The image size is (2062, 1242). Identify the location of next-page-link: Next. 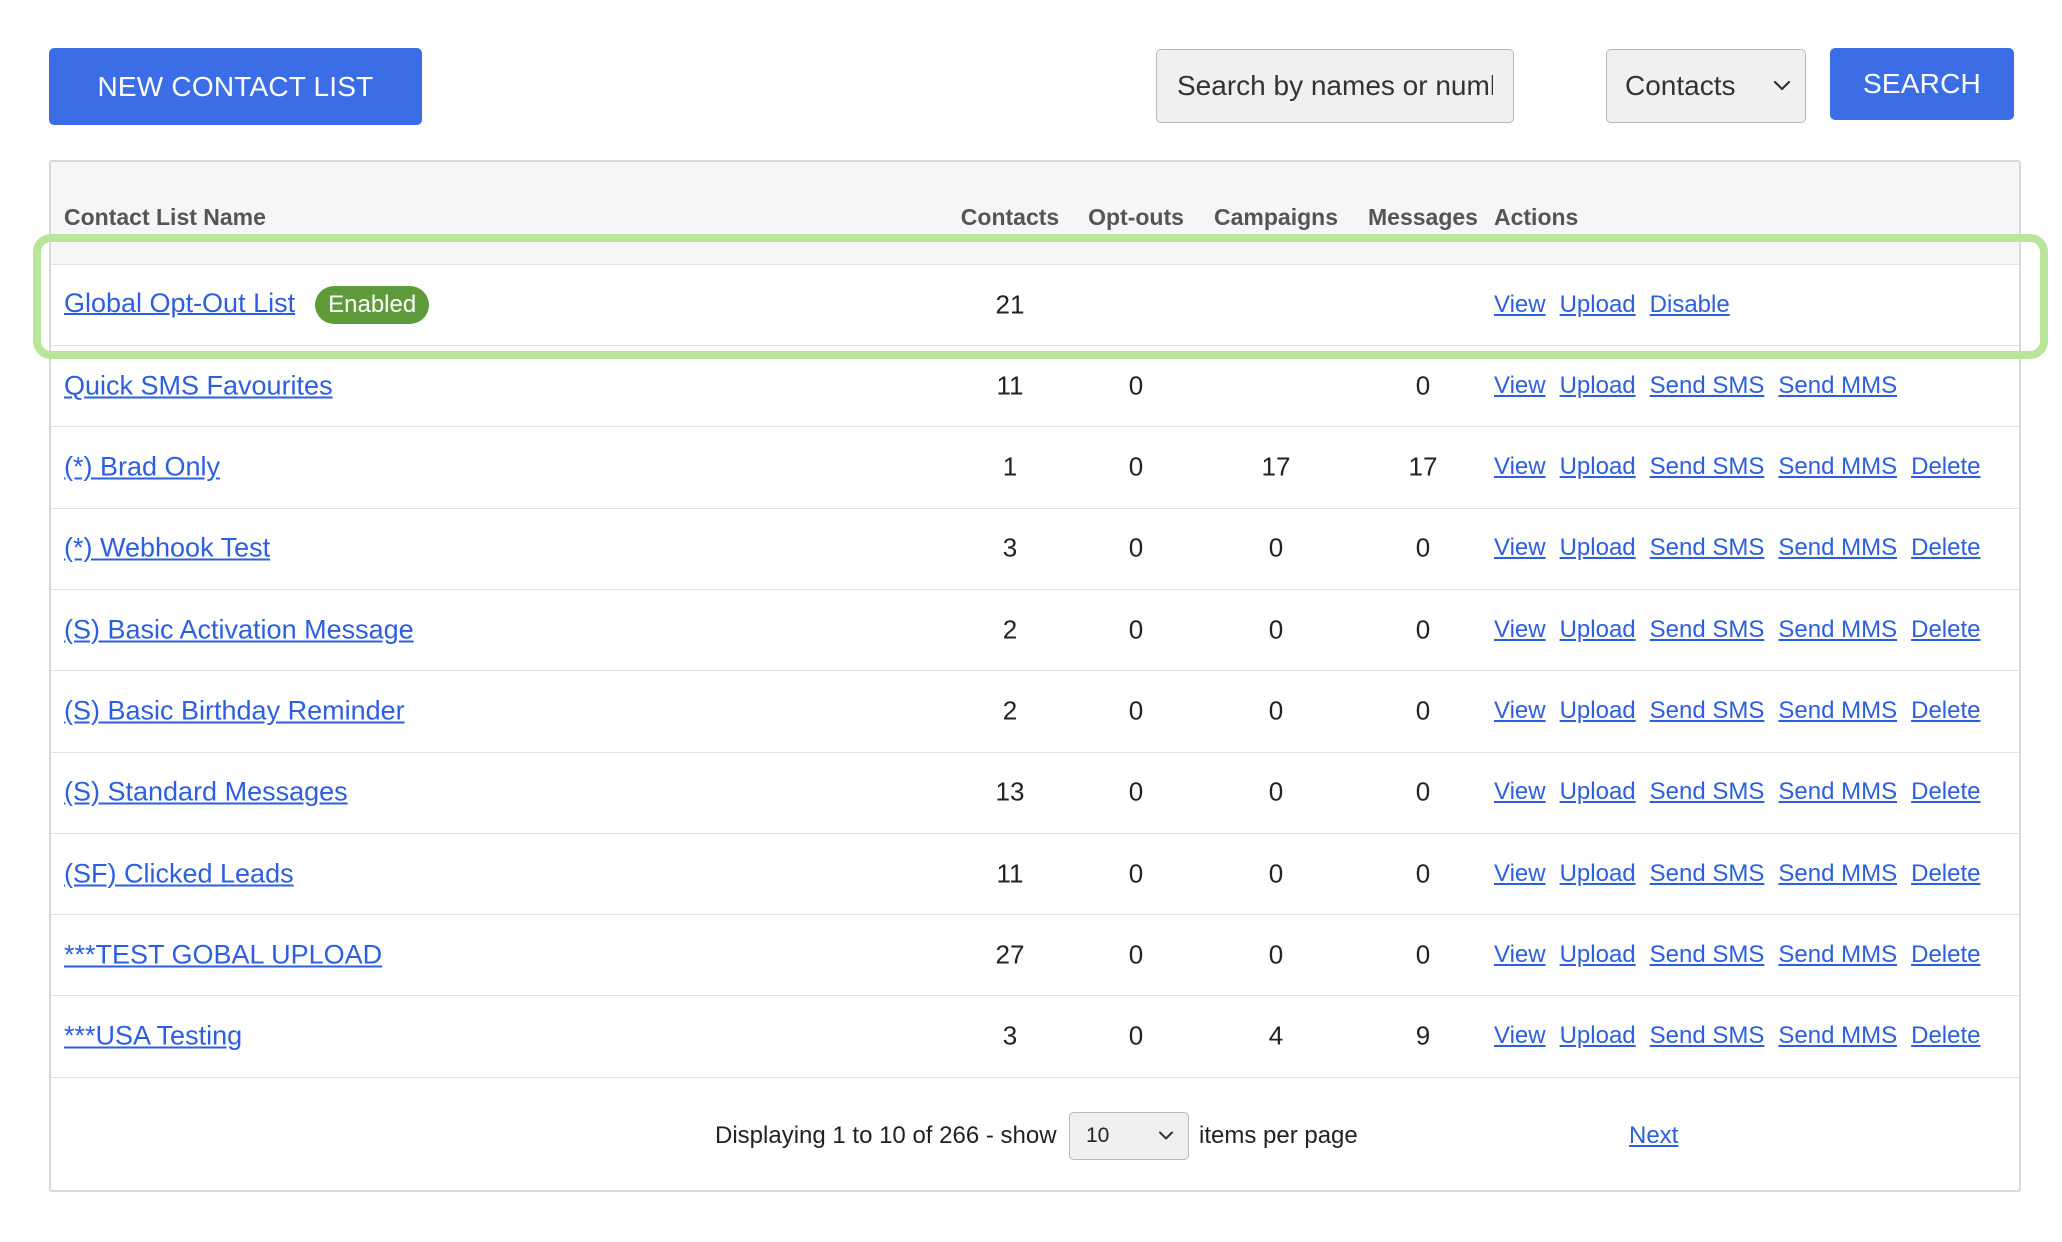
(1653, 1136).